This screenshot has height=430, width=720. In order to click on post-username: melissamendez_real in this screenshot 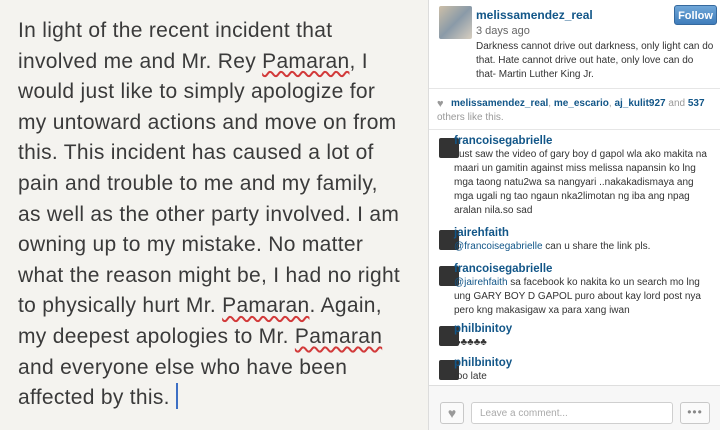, I will do `click(534, 15)`.